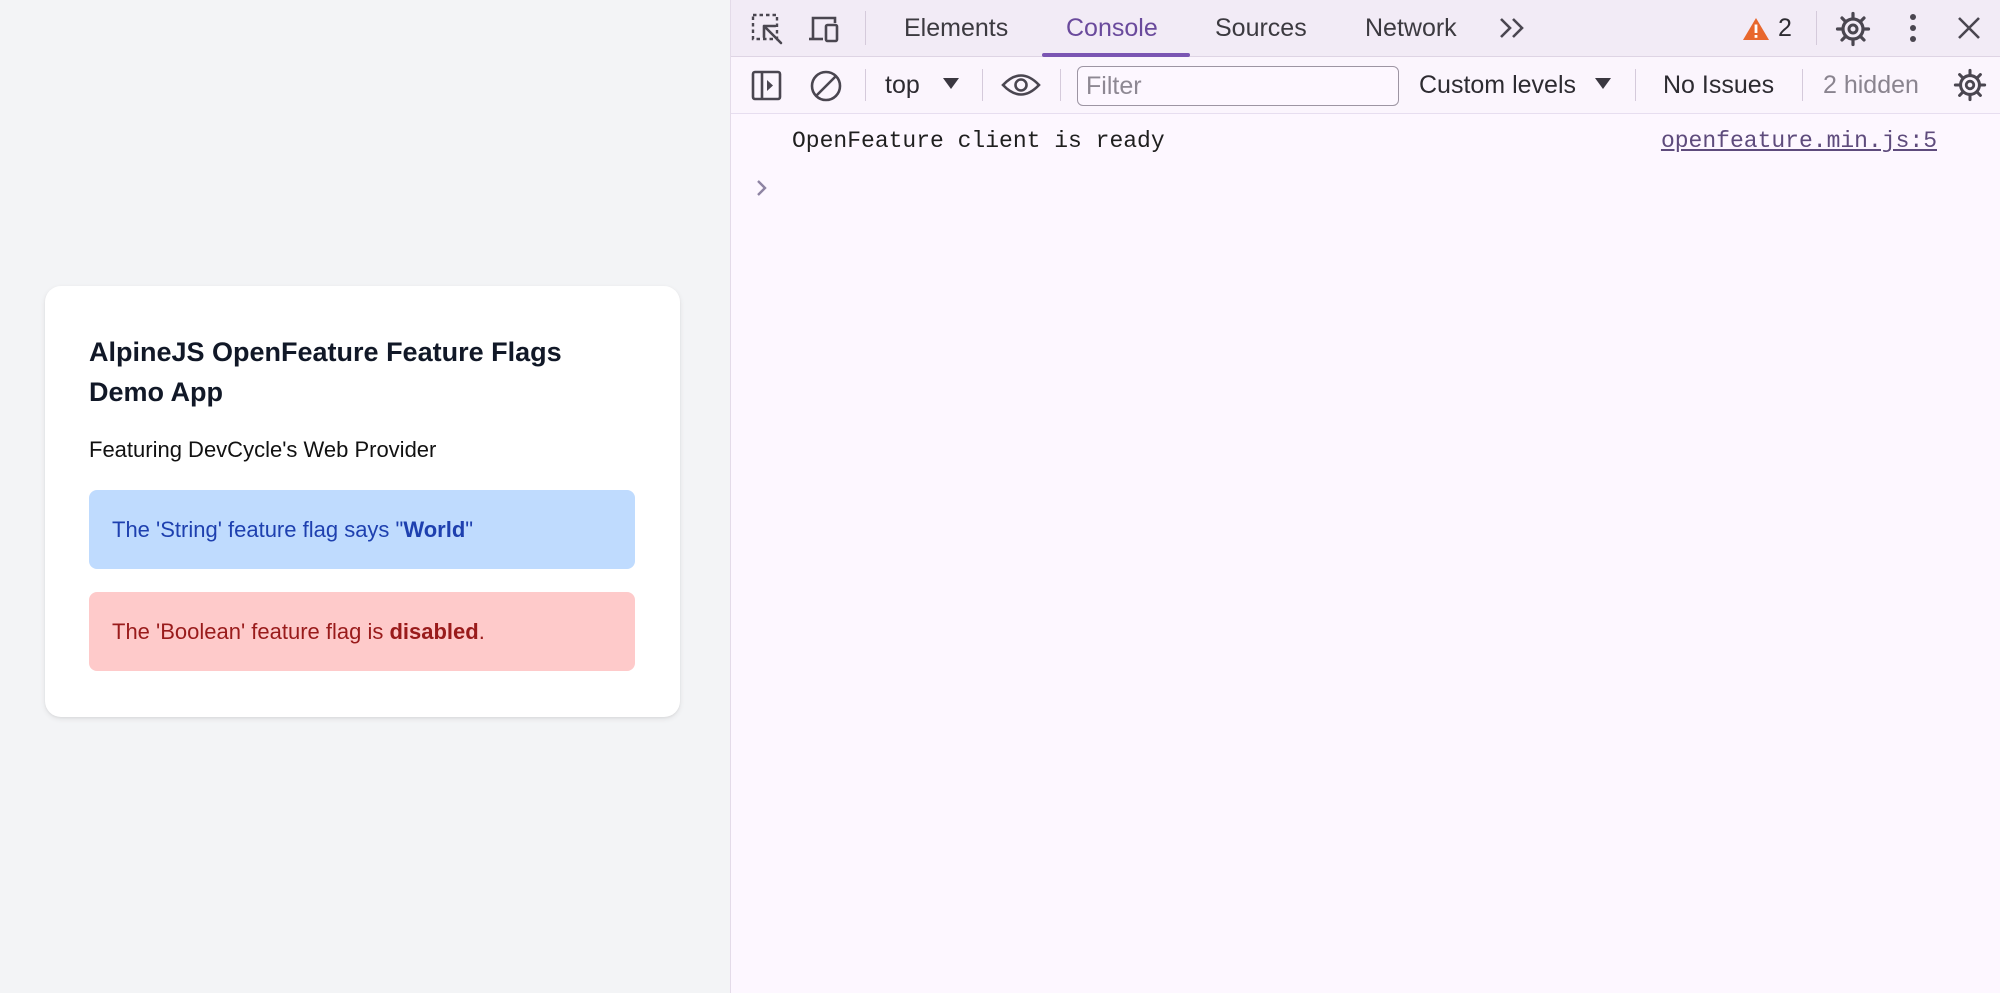  Describe the element at coordinates (469, 529) in the screenshot. I see `string-flag-suffix: "` at that location.